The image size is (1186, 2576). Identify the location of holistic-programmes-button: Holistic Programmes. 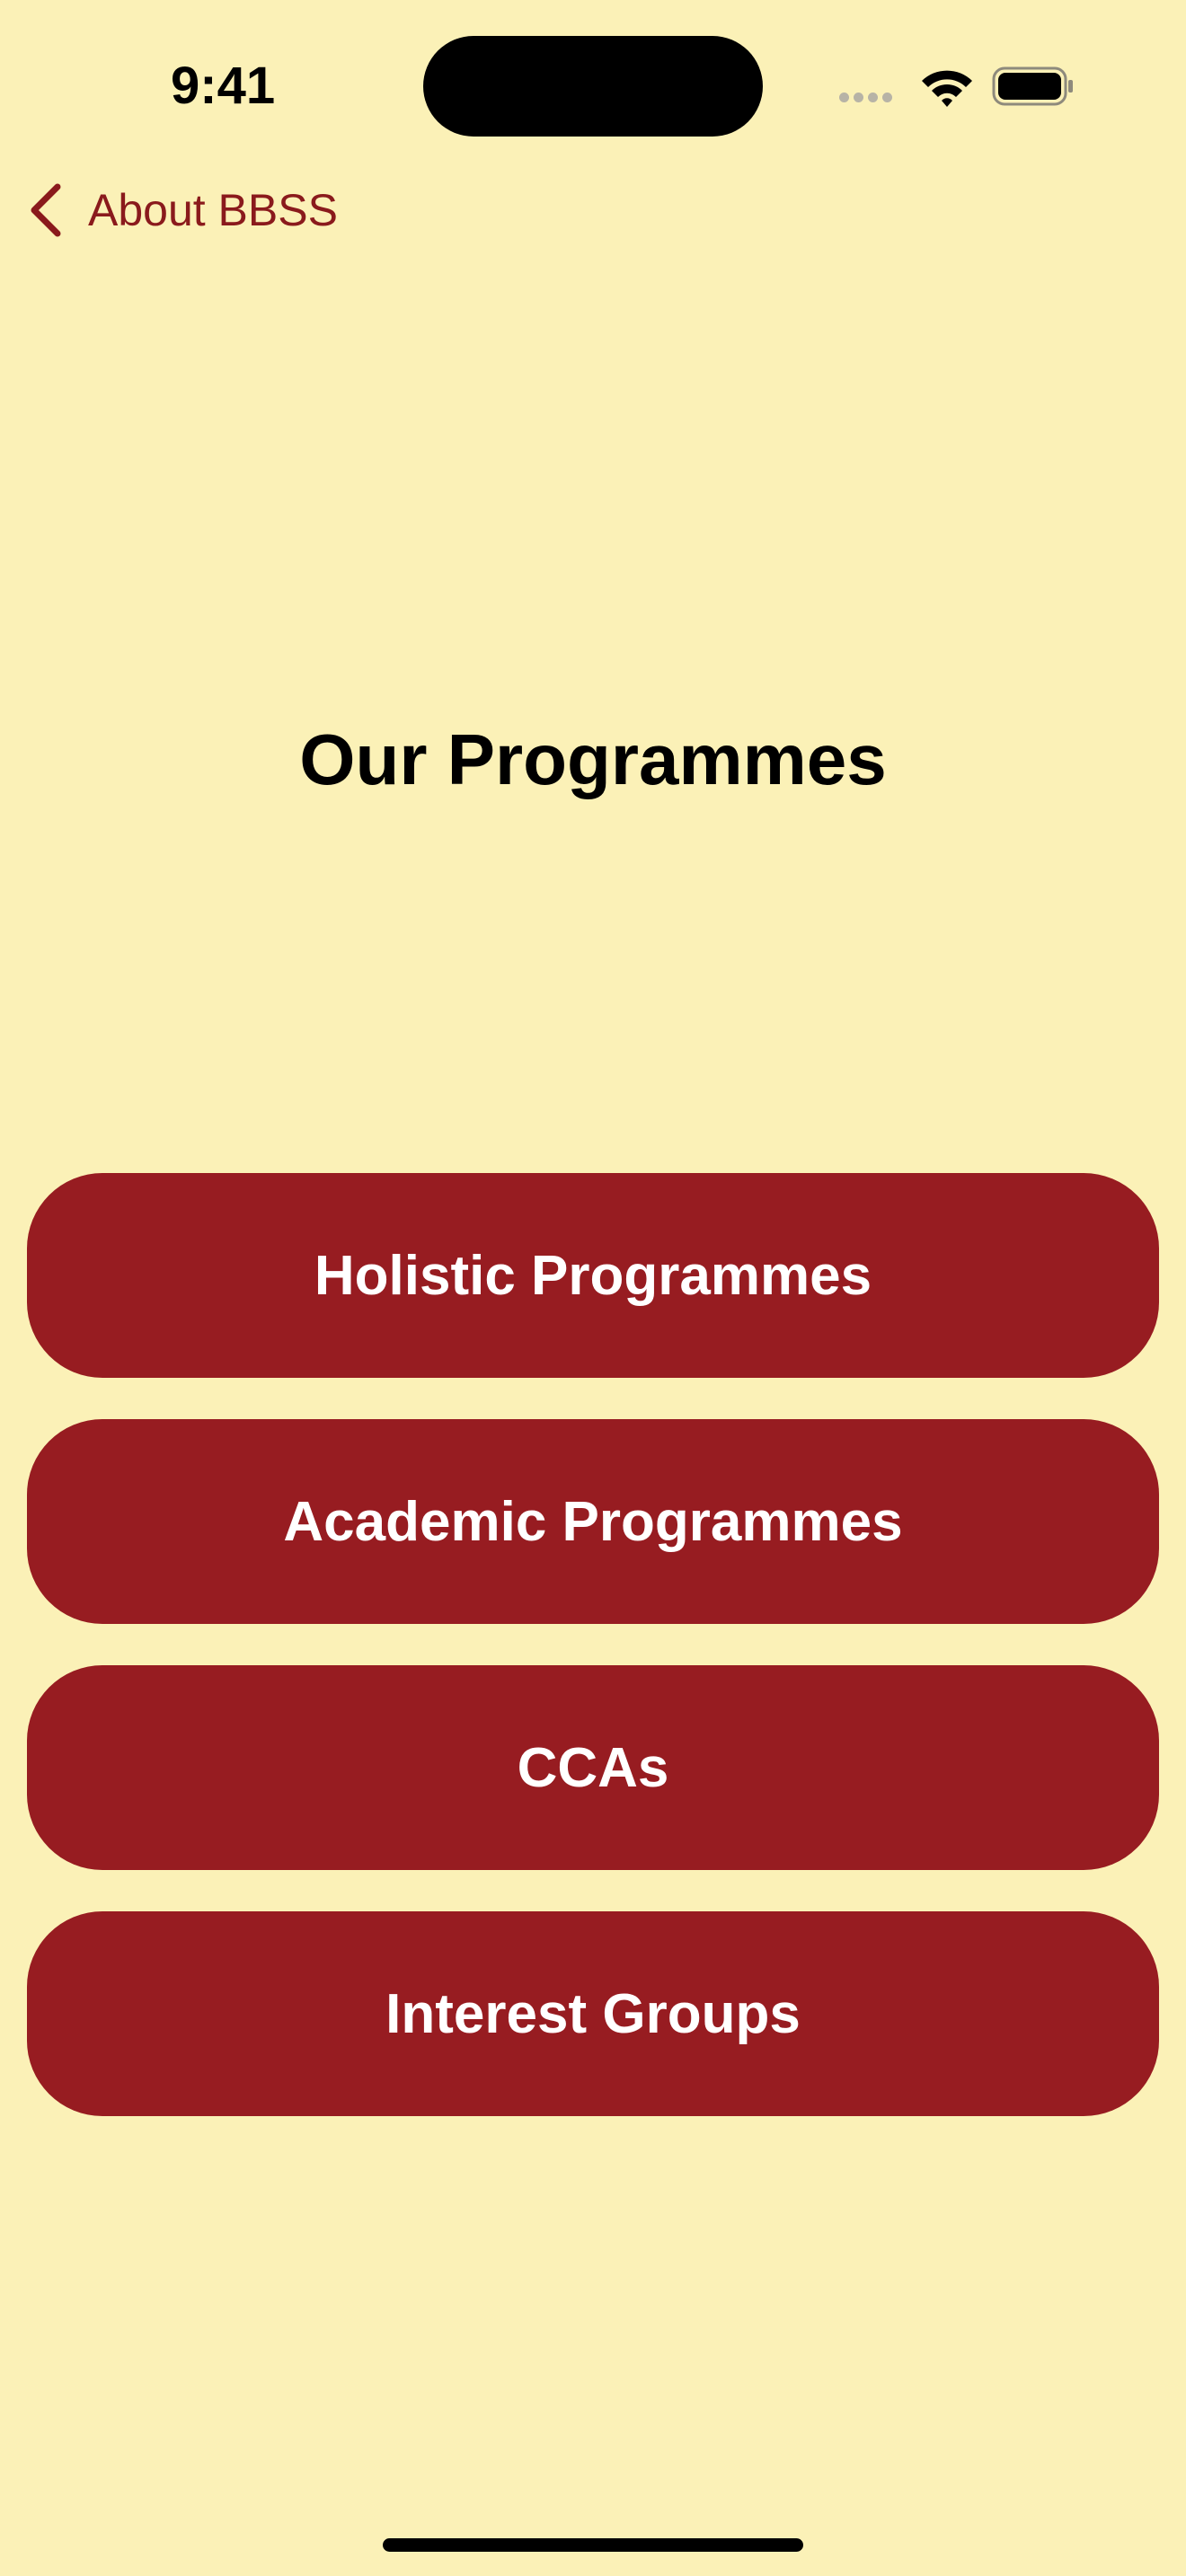
(593, 1275).